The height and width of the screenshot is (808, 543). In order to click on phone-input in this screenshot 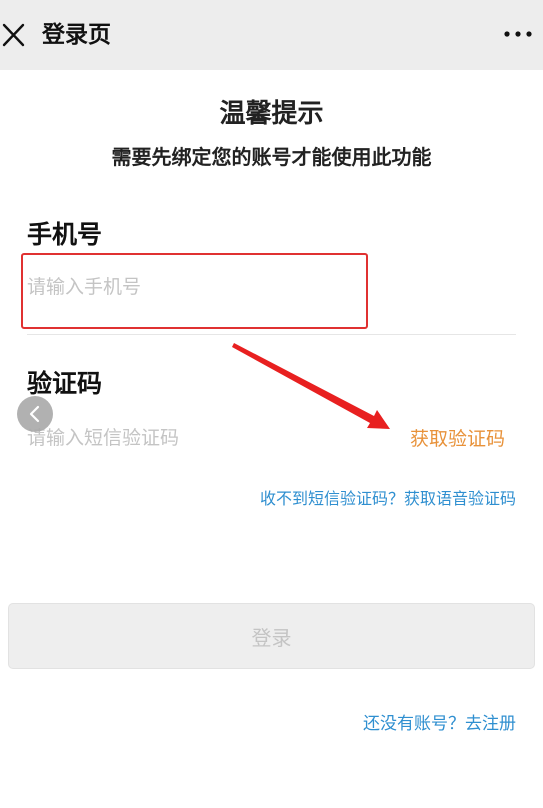, I will do `click(192, 287)`.